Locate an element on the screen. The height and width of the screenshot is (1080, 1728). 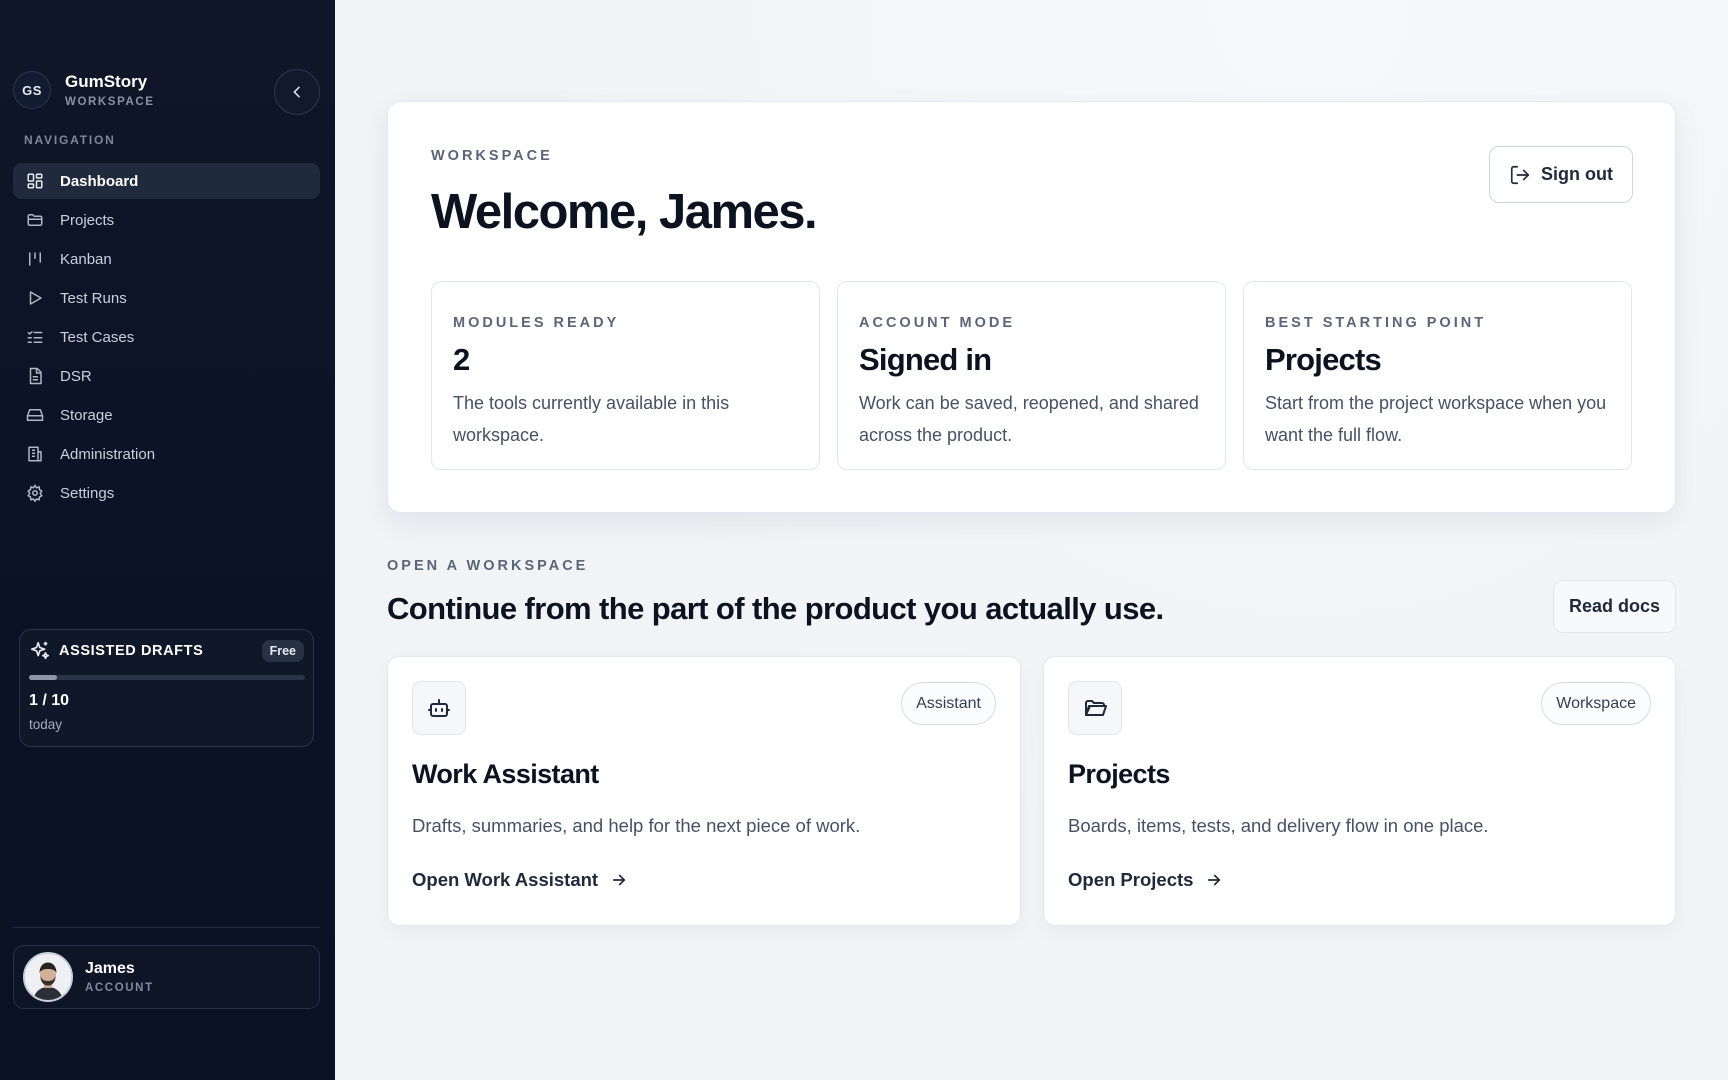
checklist-icon is located at coordinates (35, 337).